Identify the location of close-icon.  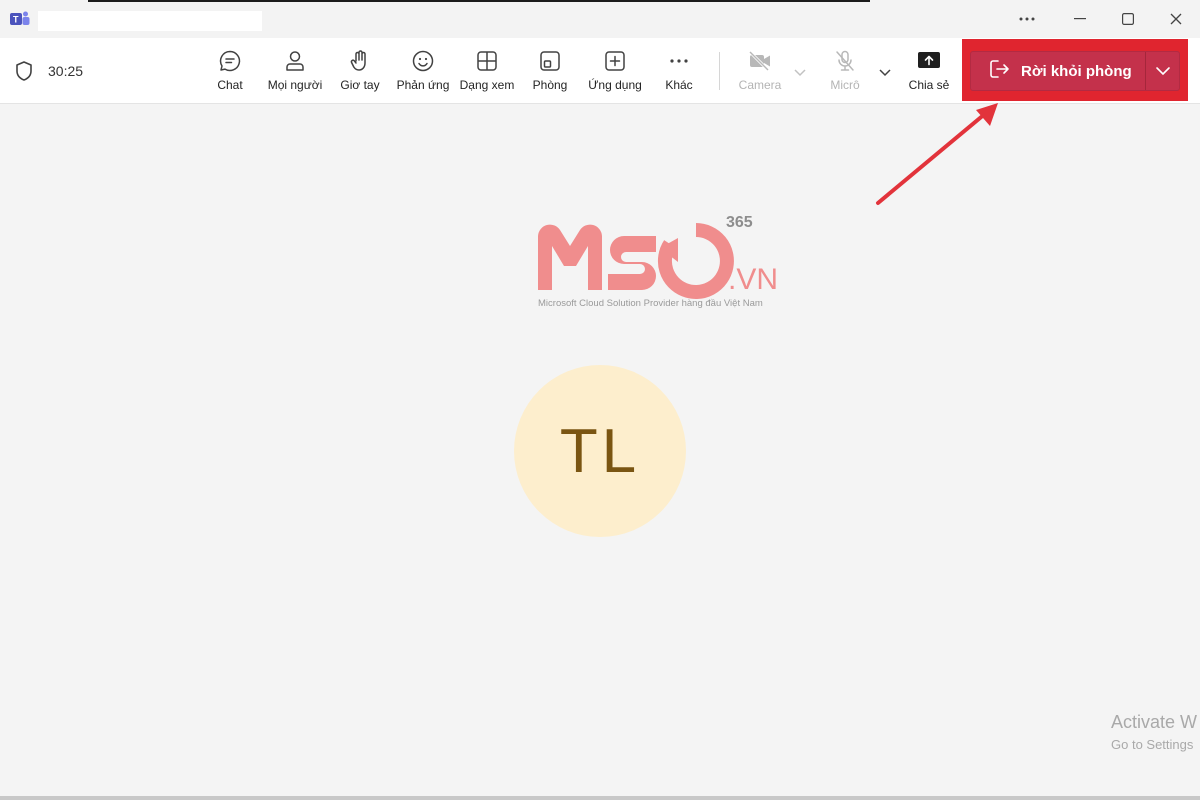
(1176, 19).